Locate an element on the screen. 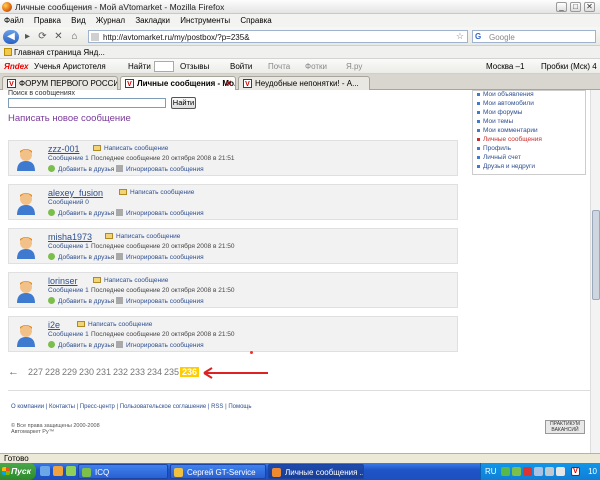 The width and height of the screenshot is (600, 480). thread-username: zzz-001 is located at coordinates (64, 149).